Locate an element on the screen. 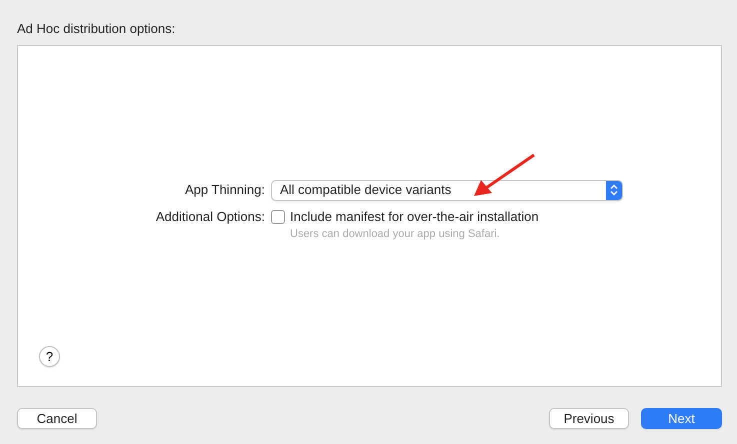 This screenshot has height=444, width=737. checkbox-label: Include manifest for over-the-air installation is located at coordinates (414, 217).